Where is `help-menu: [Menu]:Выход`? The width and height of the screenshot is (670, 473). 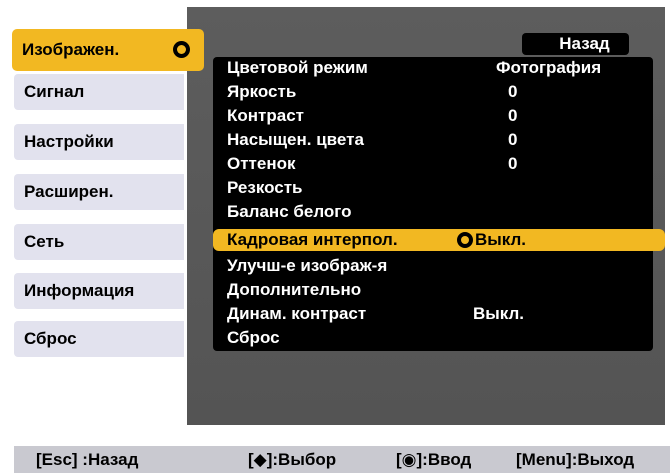 help-menu: [Menu]:Выход is located at coordinates (575, 459).